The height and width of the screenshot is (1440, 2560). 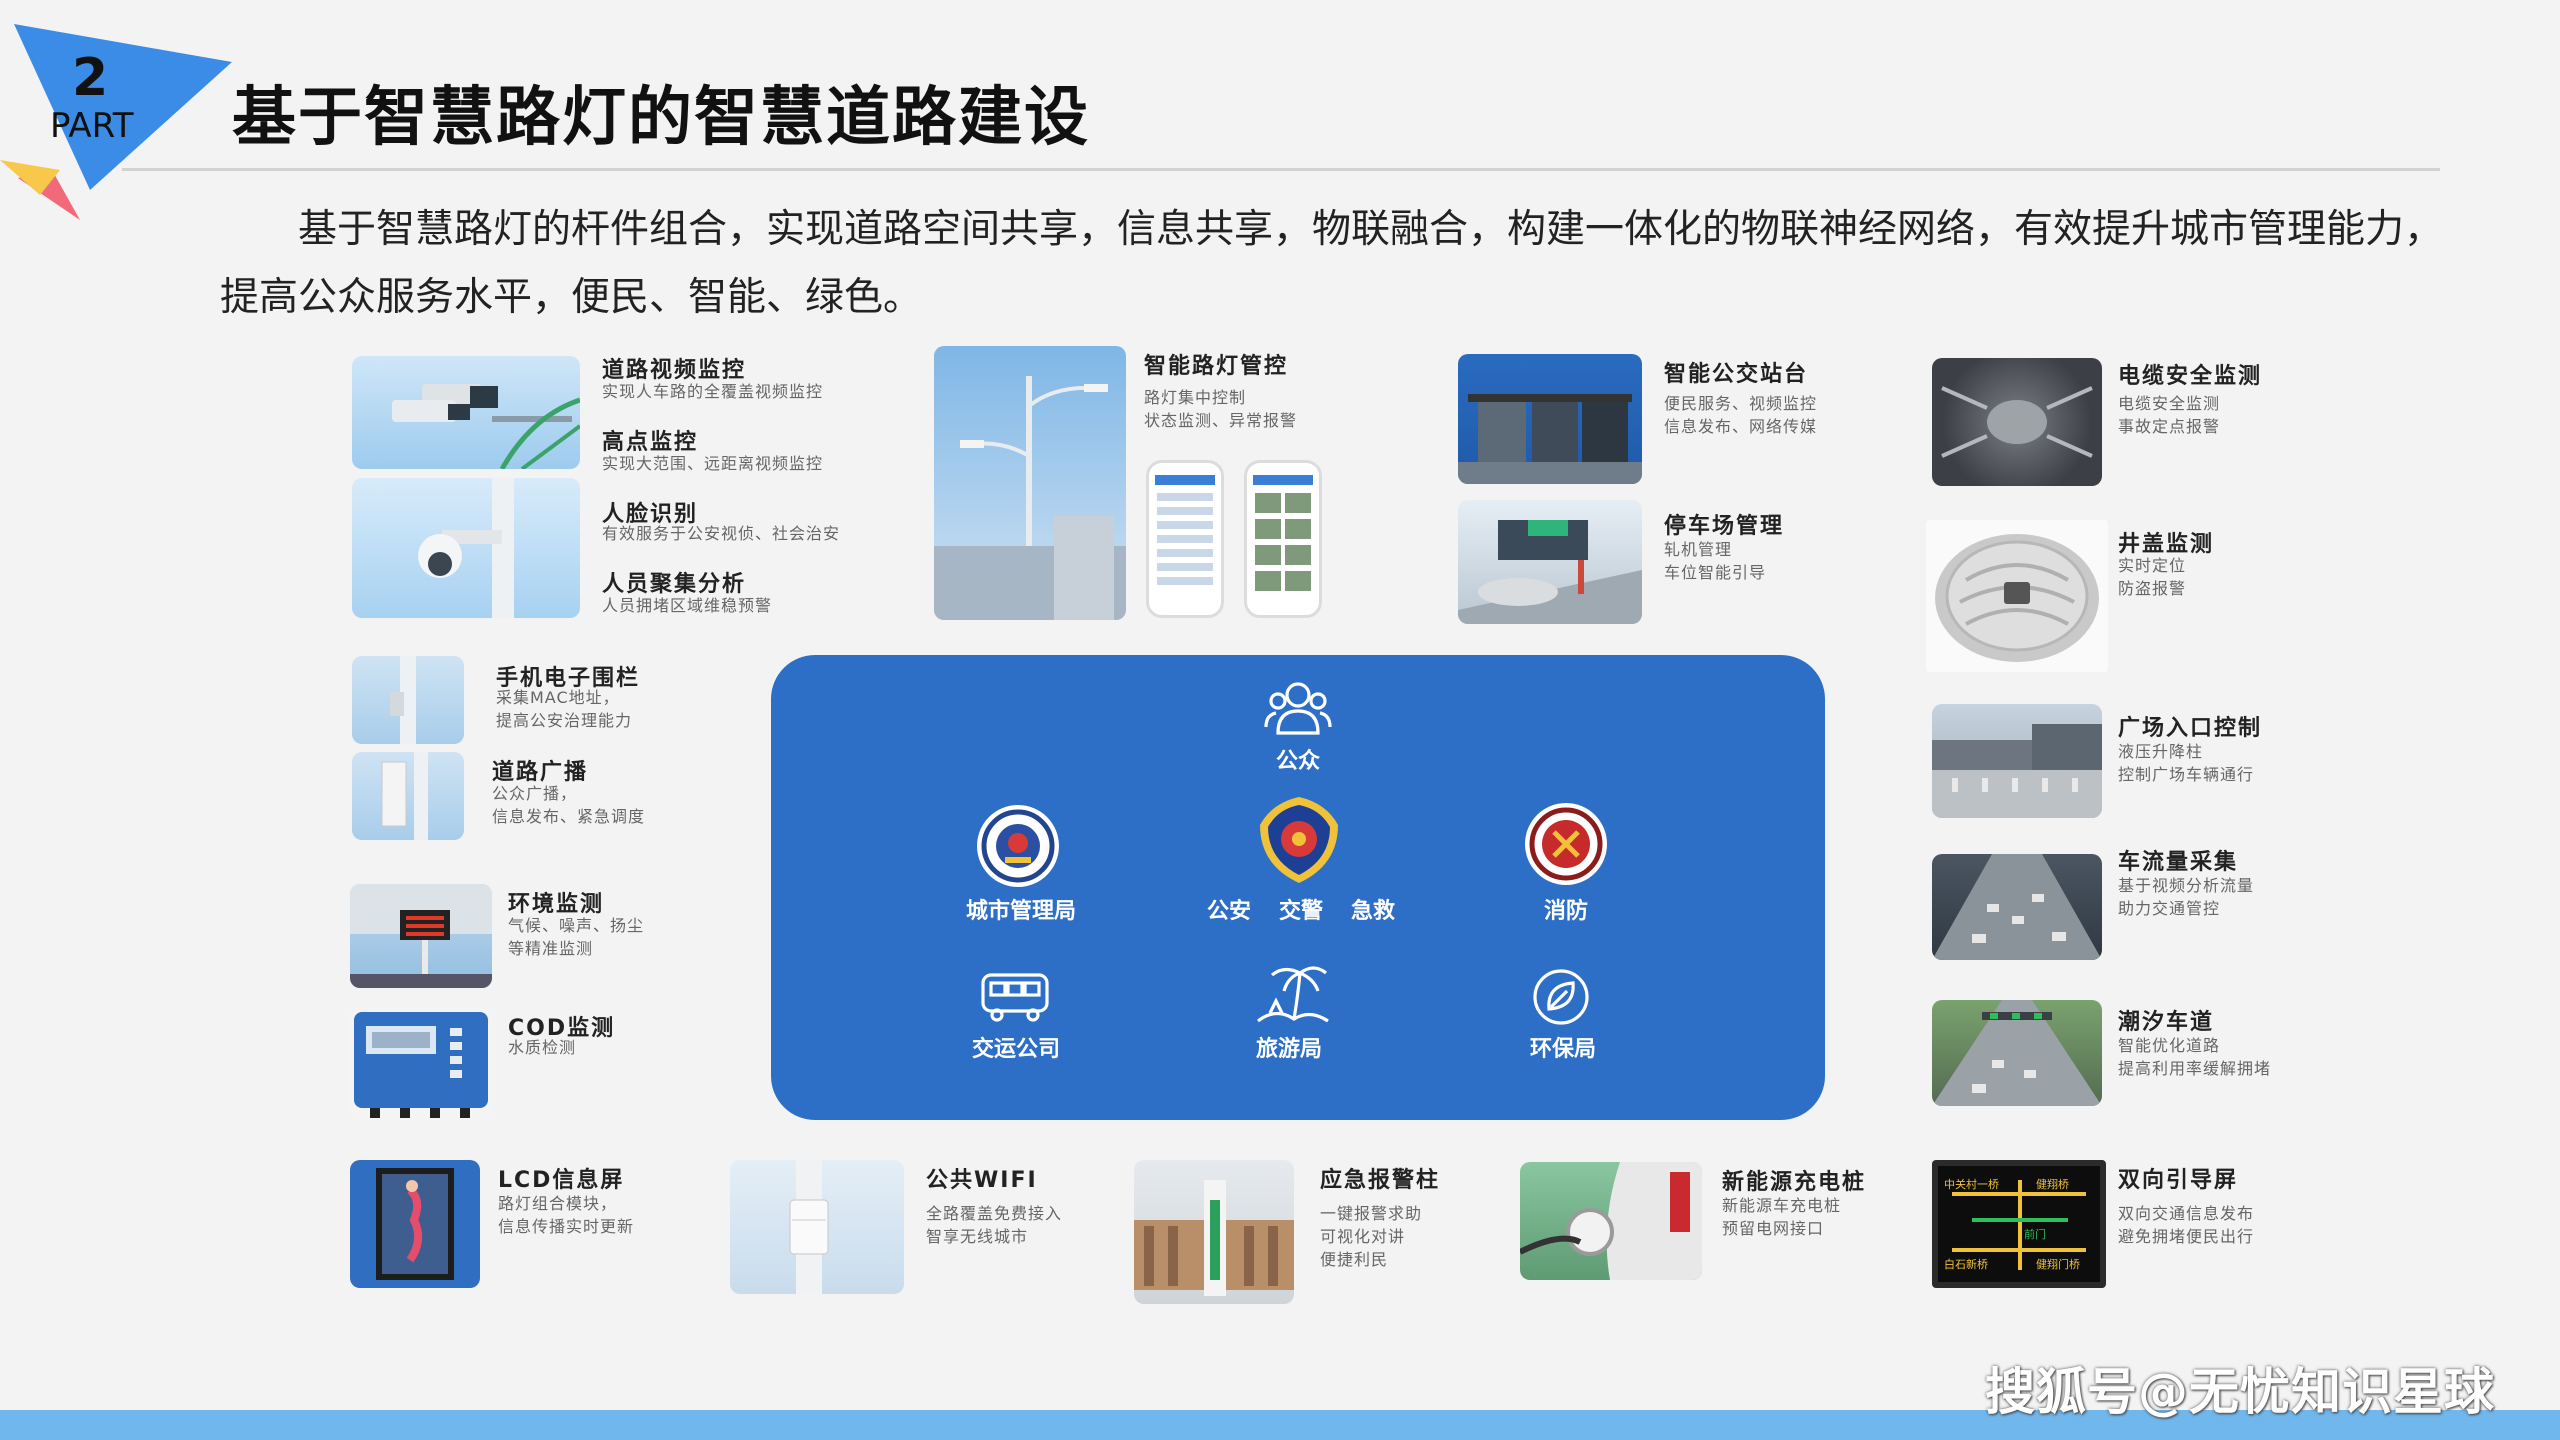 I want to click on guide-label-4: 白石新桥, so click(x=1966, y=1264).